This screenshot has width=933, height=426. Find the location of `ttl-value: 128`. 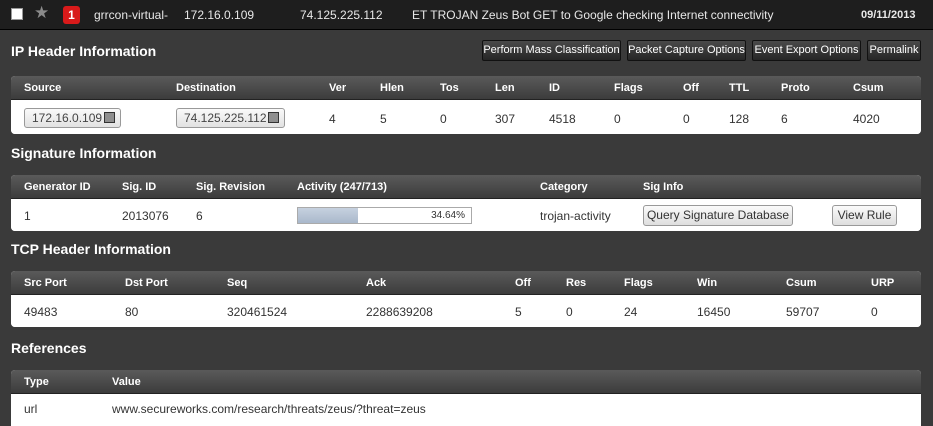

ttl-value: 128 is located at coordinates (739, 119).